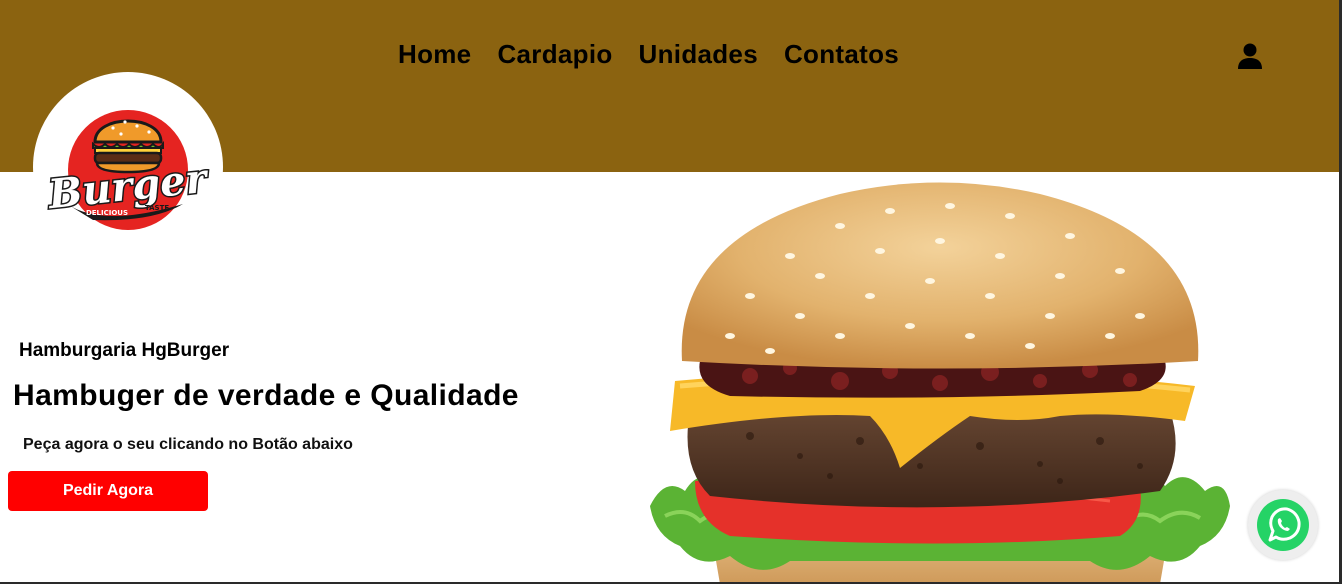 Image resolution: width=1342 pixels, height=584 pixels. I want to click on whatsapp-button, so click(1283, 525).